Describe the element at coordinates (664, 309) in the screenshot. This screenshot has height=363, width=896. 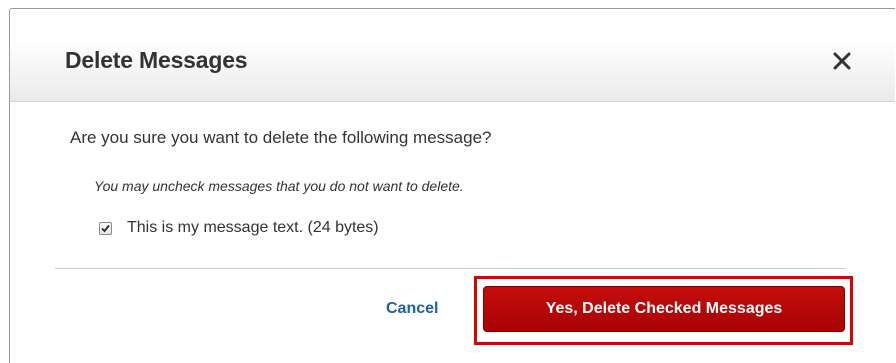
I see `confirm-delete-button: Yes, Delete Checked Messages` at that location.